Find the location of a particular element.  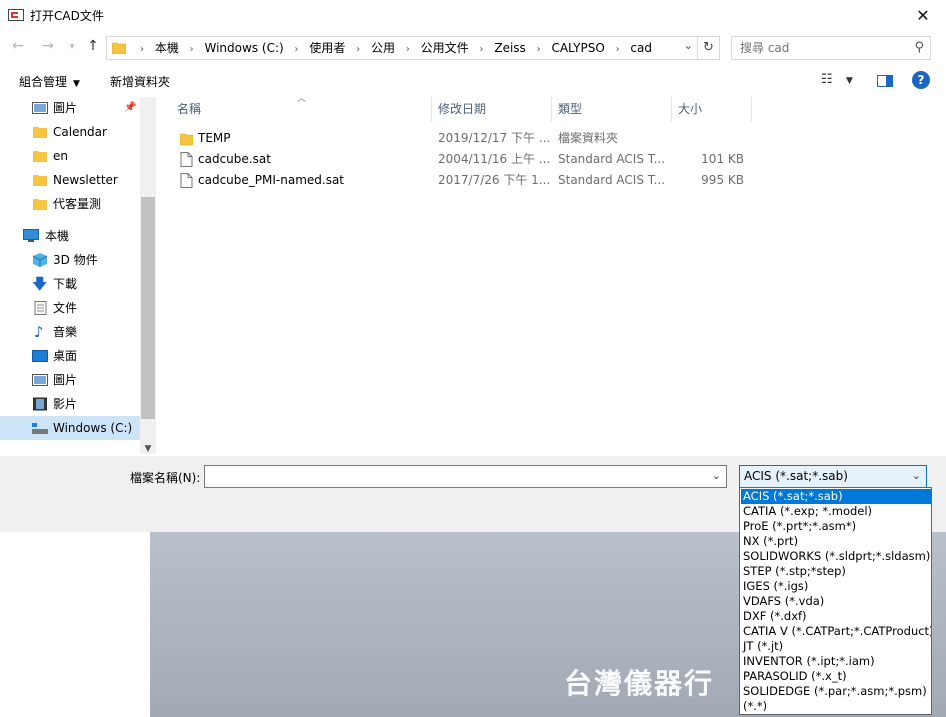

file-icon is located at coordinates (186, 159).